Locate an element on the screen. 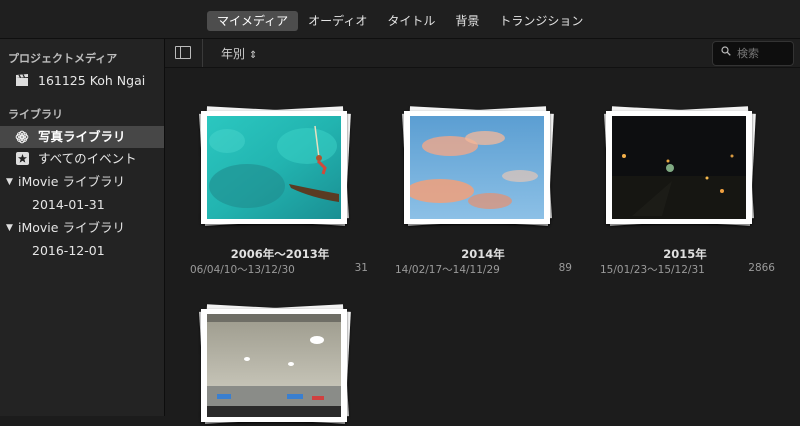 Image resolution: width=800 pixels, height=426 pixels. search-icon is located at coordinates (726, 51).